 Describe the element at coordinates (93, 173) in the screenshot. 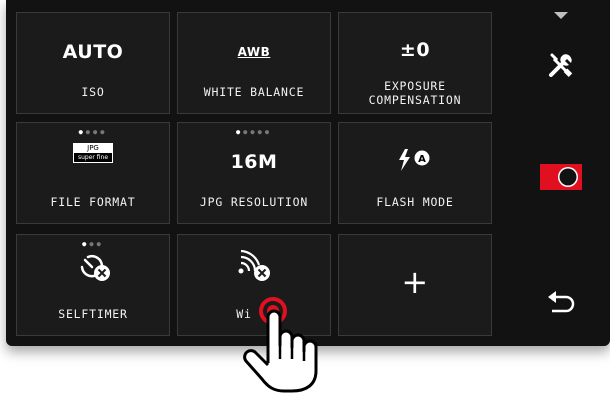

I see `file-format-tile: ●●●● JPG super fine FILE FORMAT` at that location.